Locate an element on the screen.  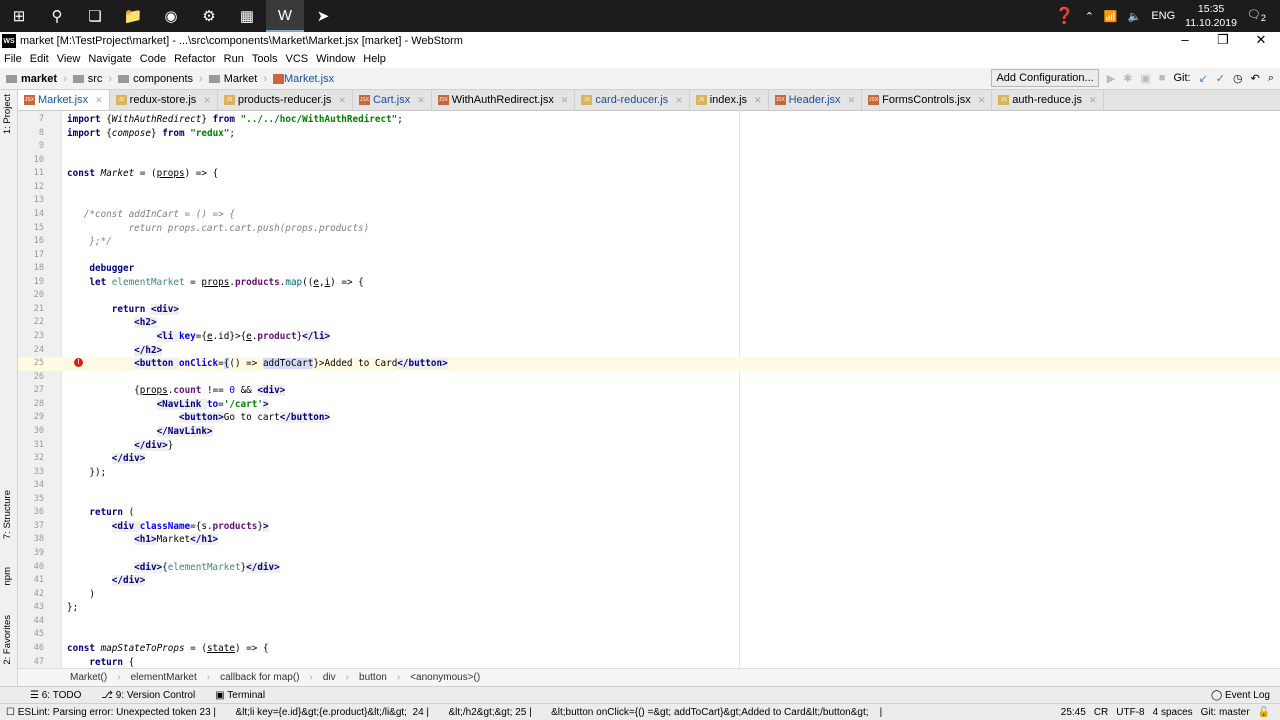
code-line: 33 }); is located at coordinates (649, 473).